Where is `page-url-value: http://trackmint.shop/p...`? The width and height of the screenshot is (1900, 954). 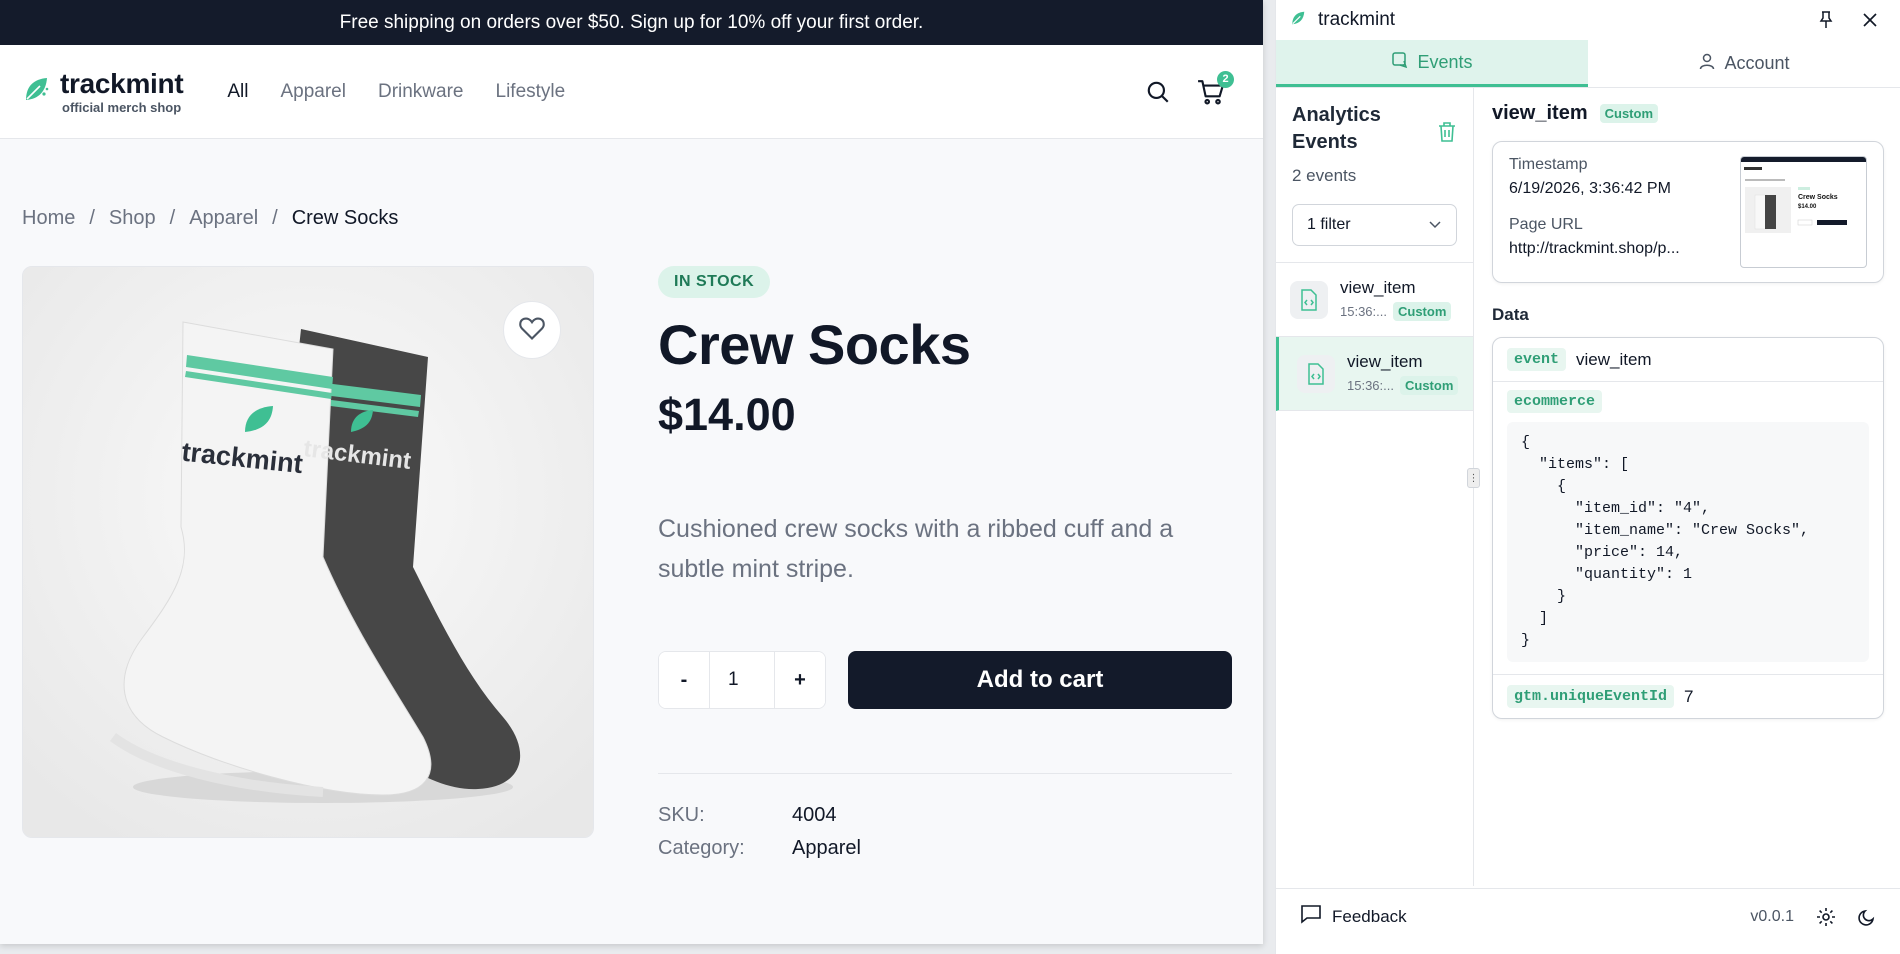 page-url-value: http://trackmint.shop/p... is located at coordinates (1594, 249).